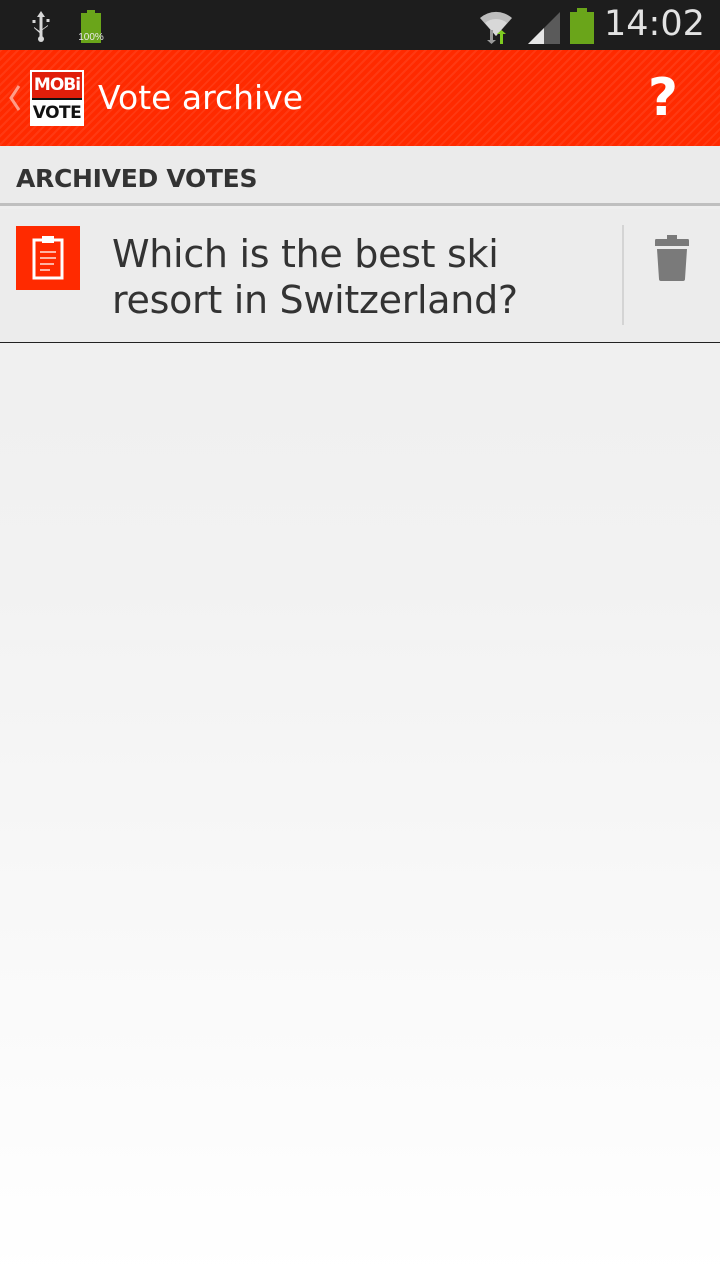 This screenshot has height=1280, width=720. Describe the element at coordinates (623, 275) in the screenshot. I see `divider` at that location.